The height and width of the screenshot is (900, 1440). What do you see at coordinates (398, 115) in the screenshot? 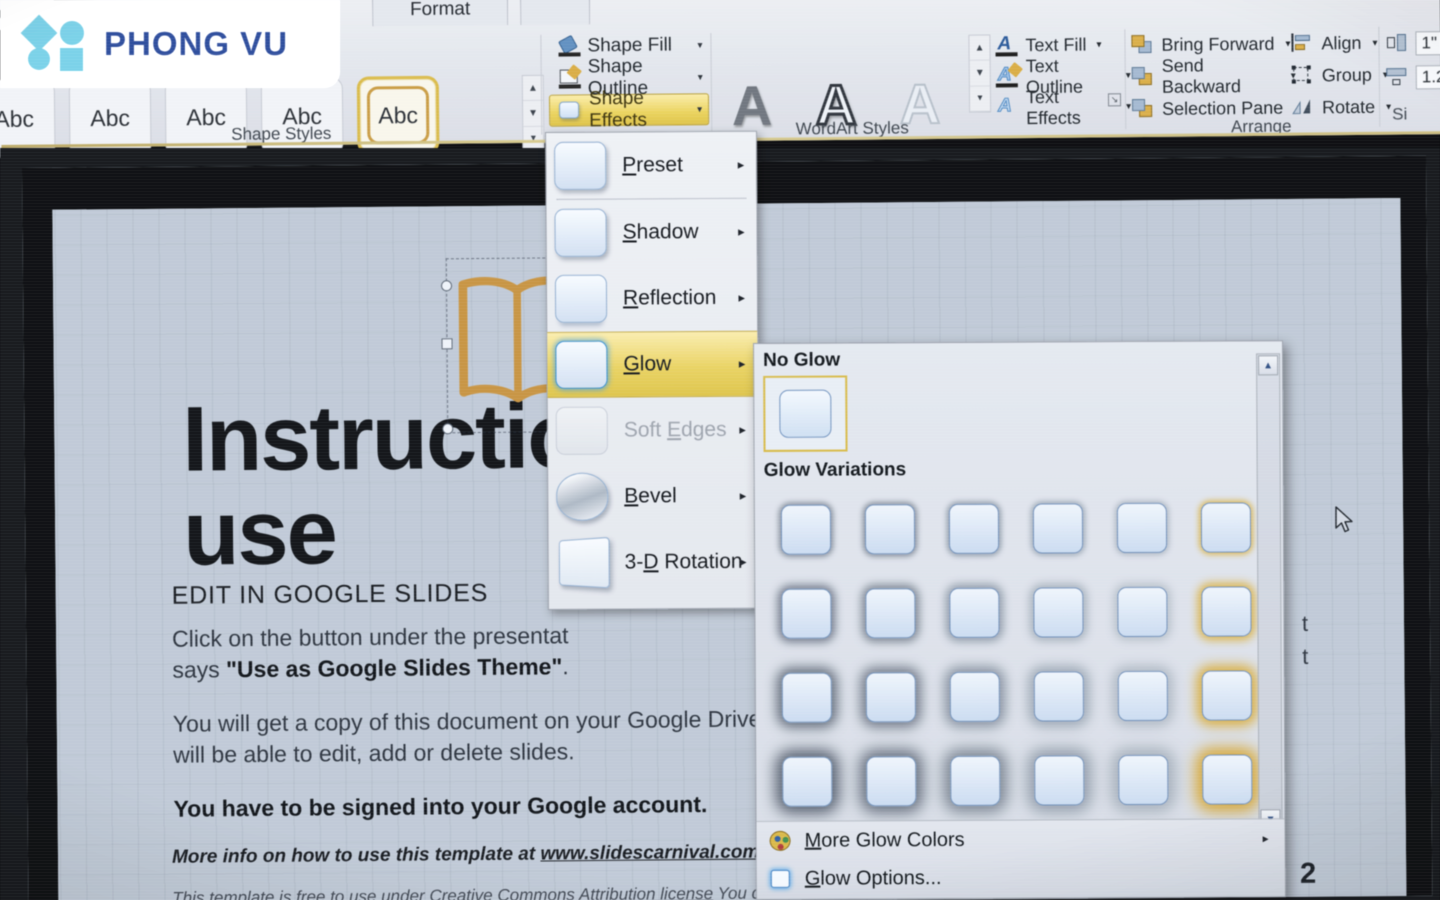
I see `shape-style-item-selected: Abc` at bounding box center [398, 115].